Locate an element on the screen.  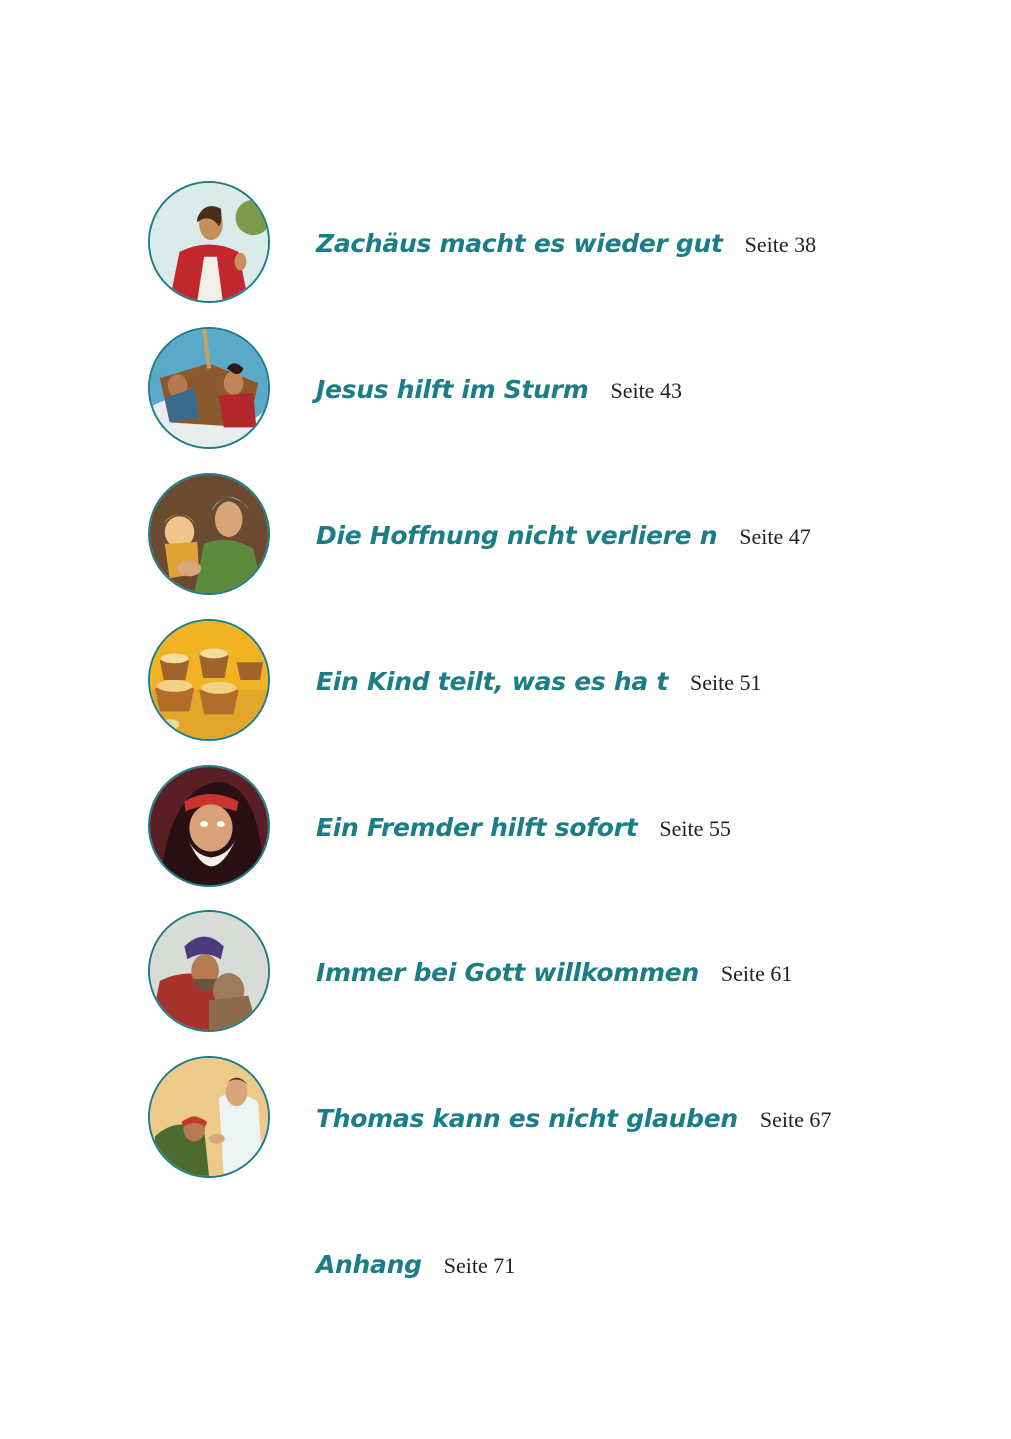
toc-entry-title: Ein Kind teilt, was es ha t Seite 51 is located at coordinates (539, 681).